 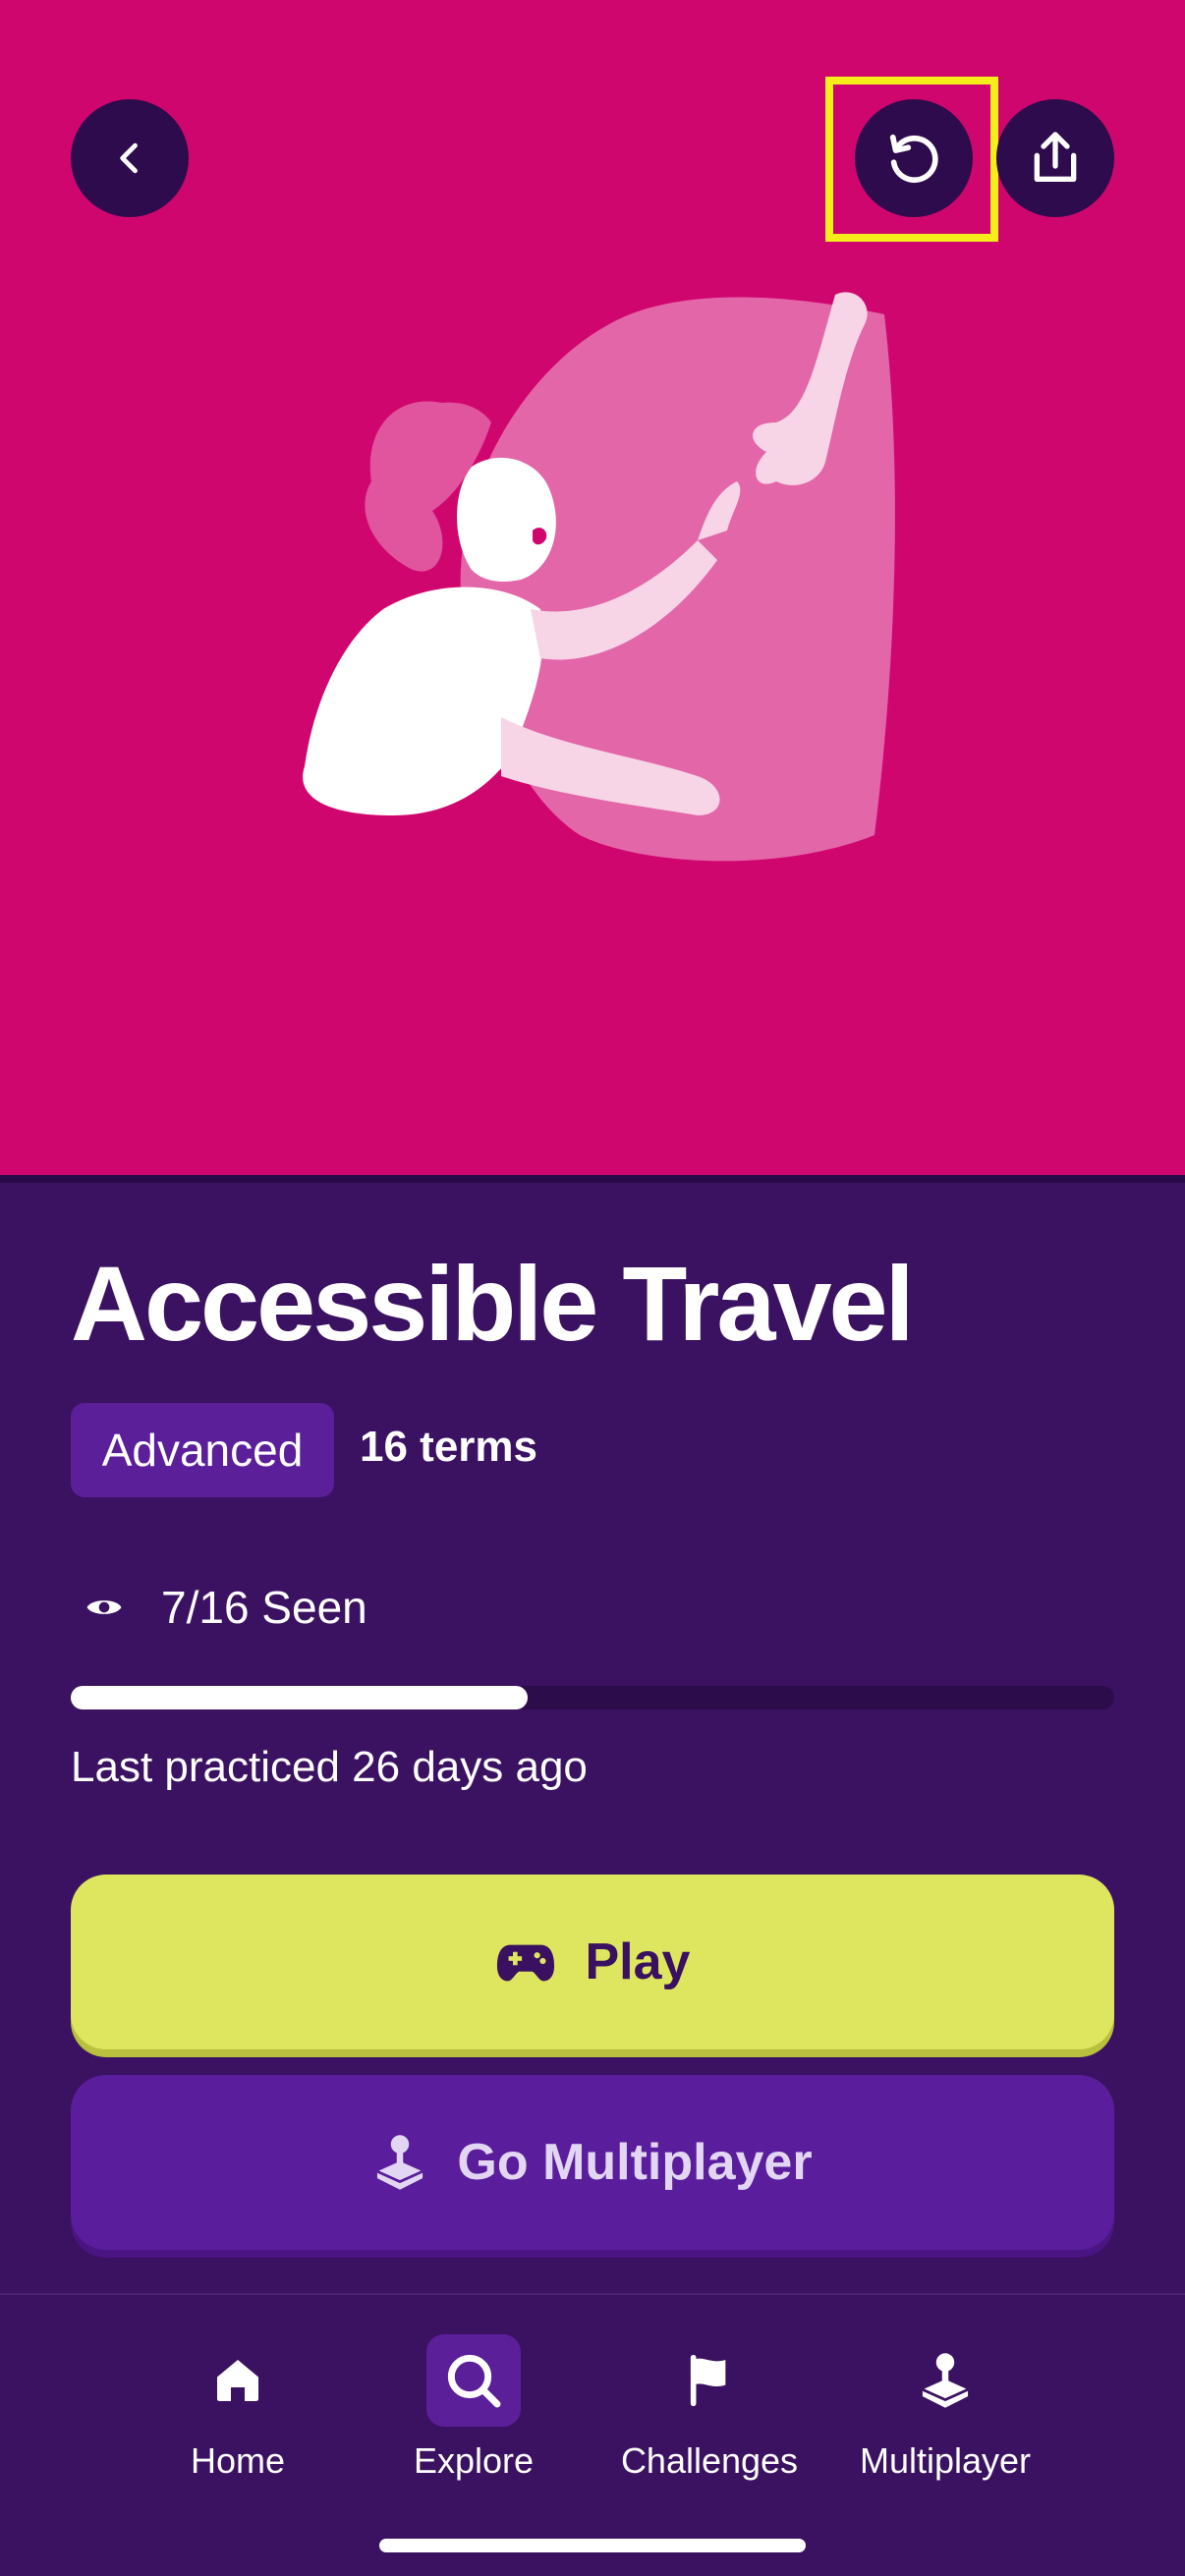 What do you see at coordinates (493, 1303) in the screenshot?
I see `deck-title: Accessible Travel` at bounding box center [493, 1303].